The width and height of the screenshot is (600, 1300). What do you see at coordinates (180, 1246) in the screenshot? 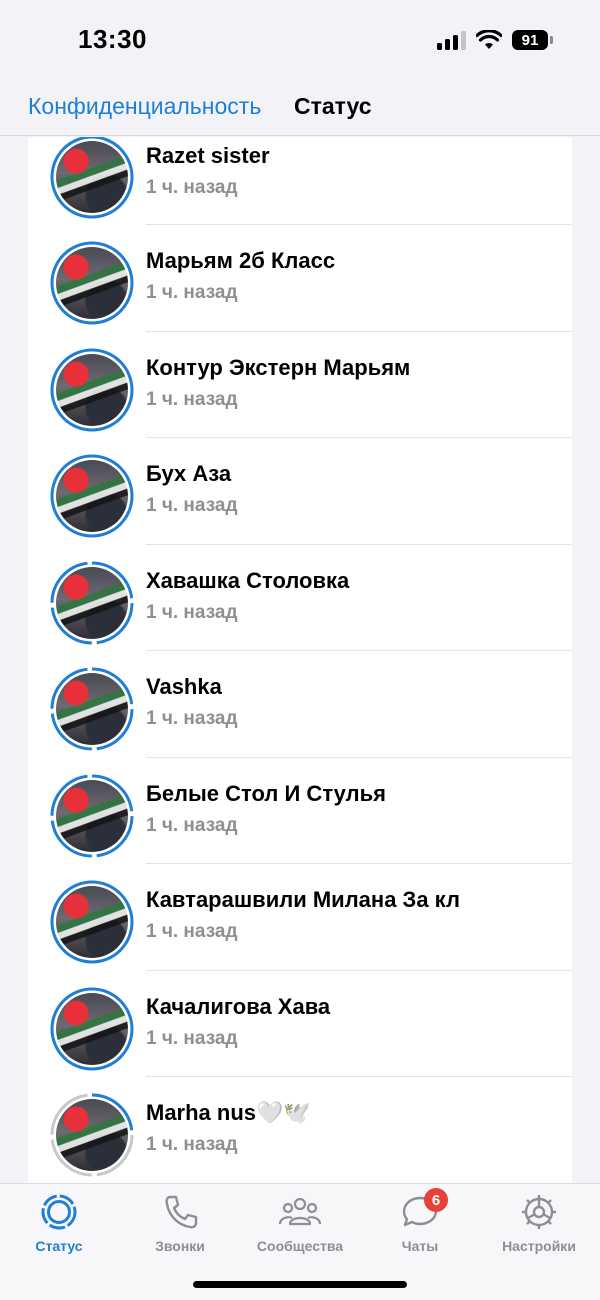
I see `tab-label: Звонки` at bounding box center [180, 1246].